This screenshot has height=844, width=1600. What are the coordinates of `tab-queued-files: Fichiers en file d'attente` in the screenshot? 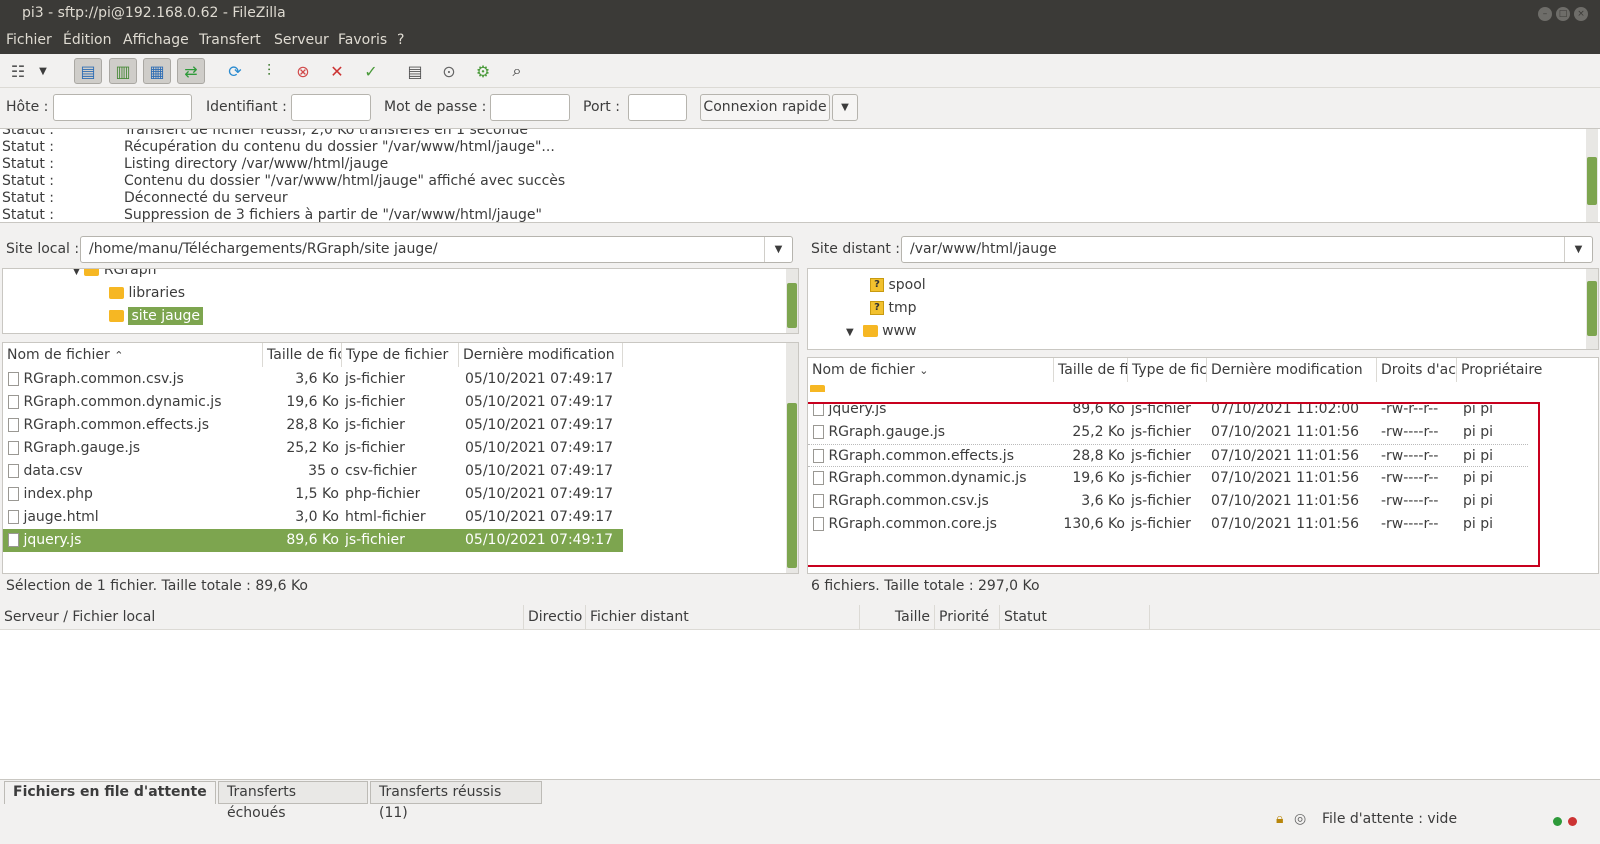 It's located at (110, 792).